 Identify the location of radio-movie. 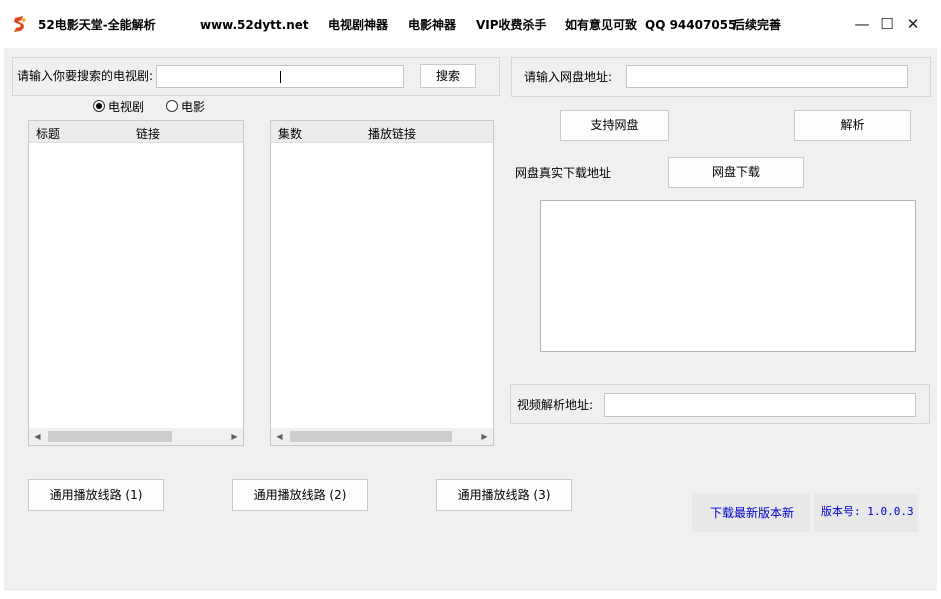
(172, 106).